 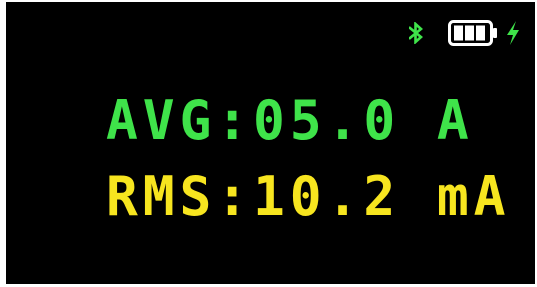 I want to click on lightning-bolt-icon, so click(x=513, y=33).